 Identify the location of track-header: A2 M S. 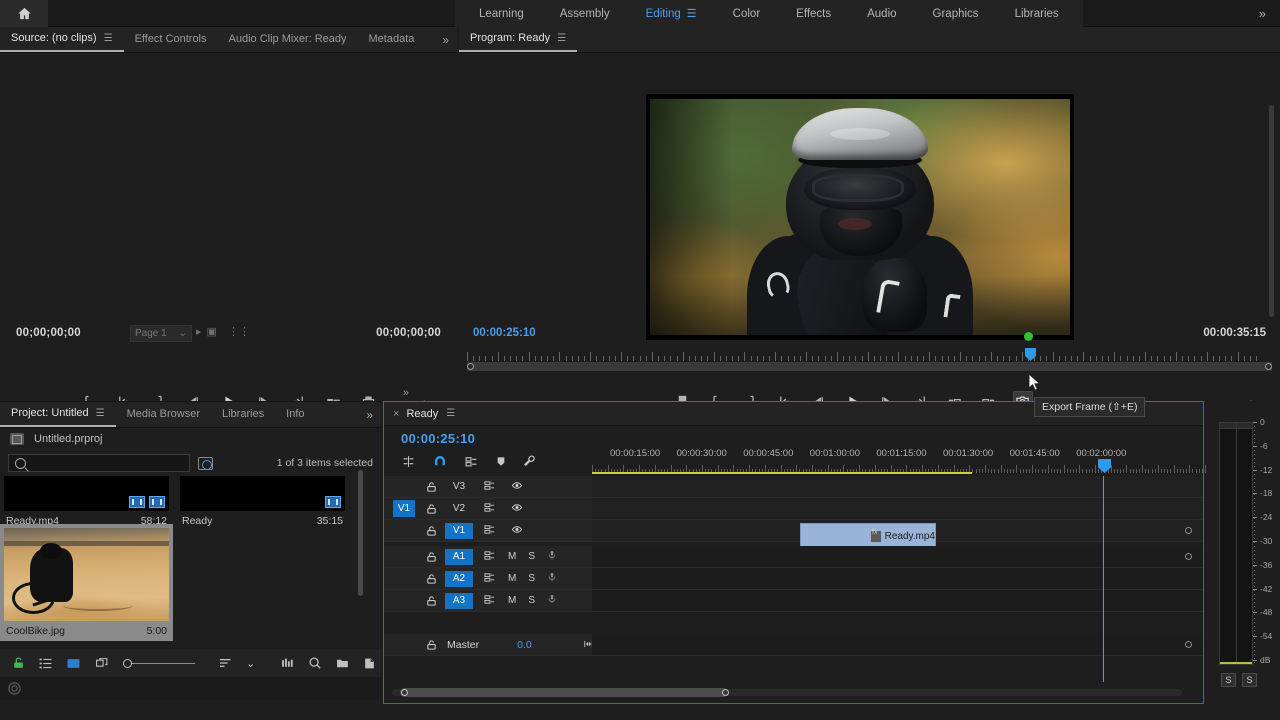
(488, 578).